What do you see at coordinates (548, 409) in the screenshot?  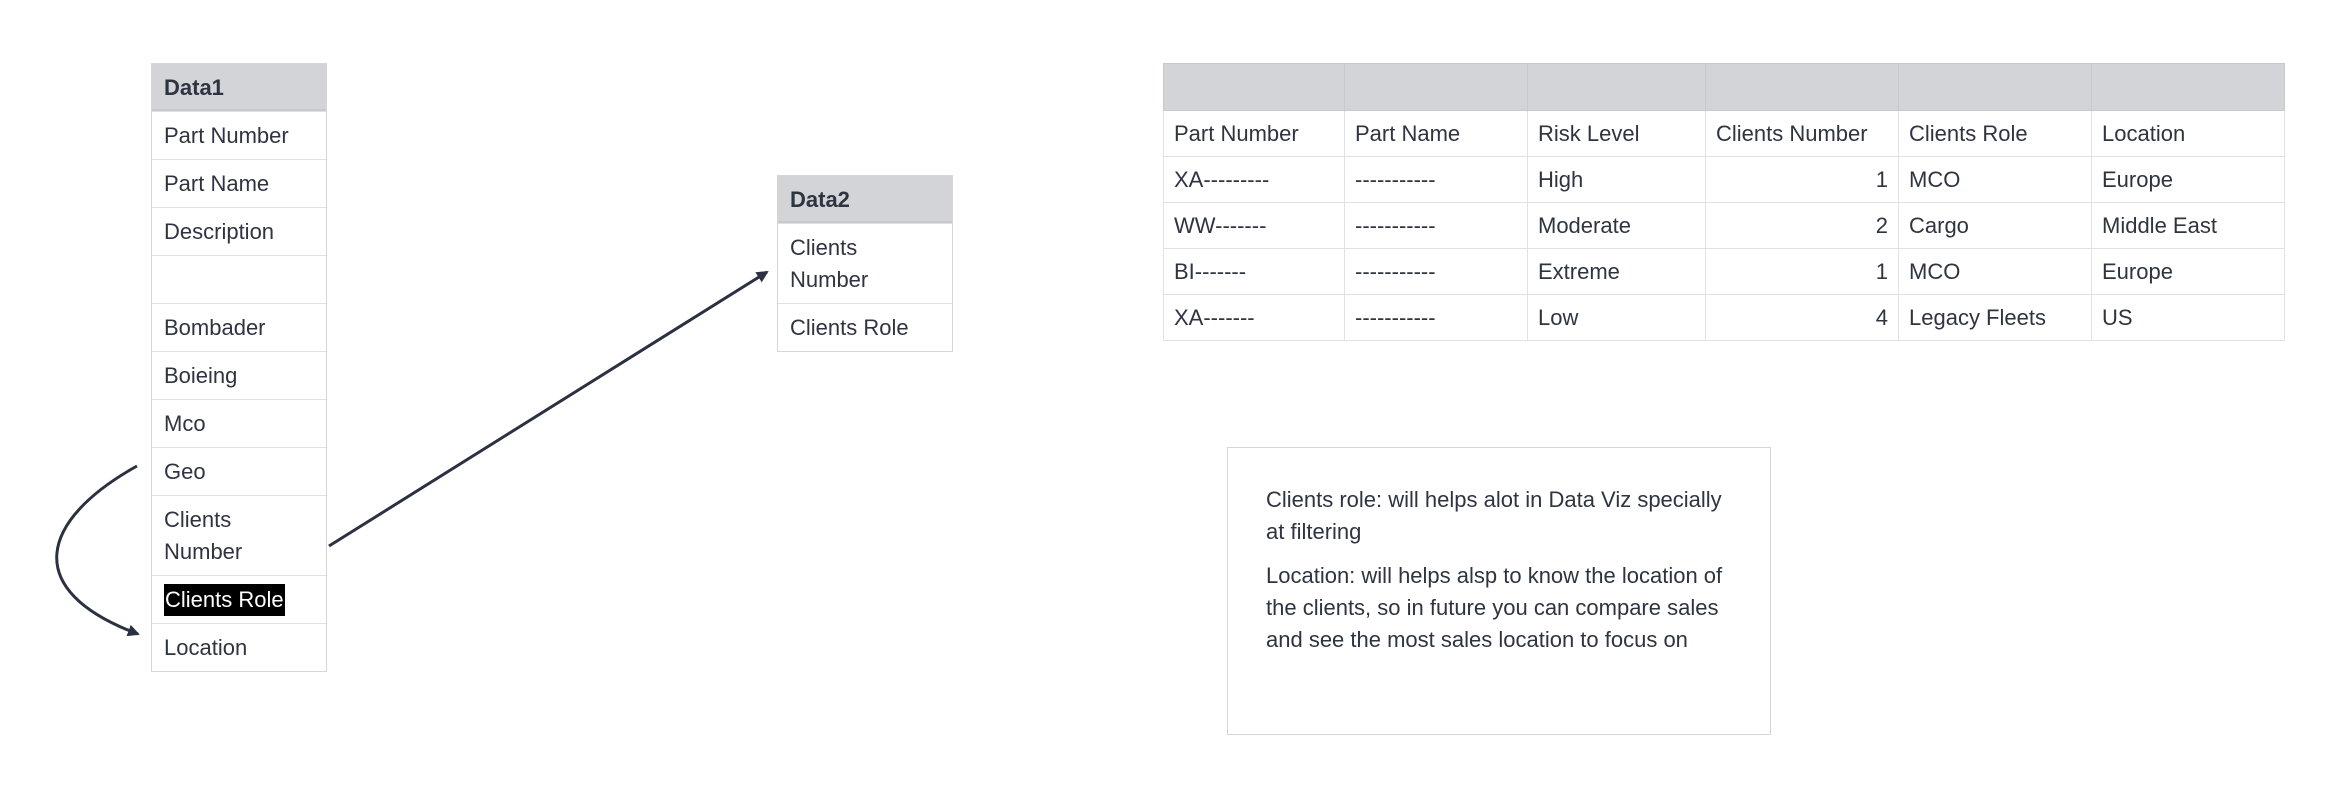 I see `arrow-data1-to-data2` at bounding box center [548, 409].